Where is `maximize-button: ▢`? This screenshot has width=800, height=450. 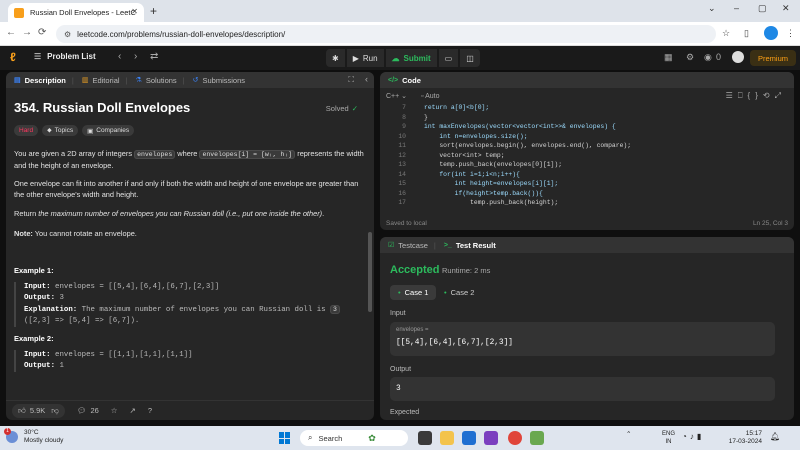
maximize-button: ▢ is located at coordinates (762, 8).